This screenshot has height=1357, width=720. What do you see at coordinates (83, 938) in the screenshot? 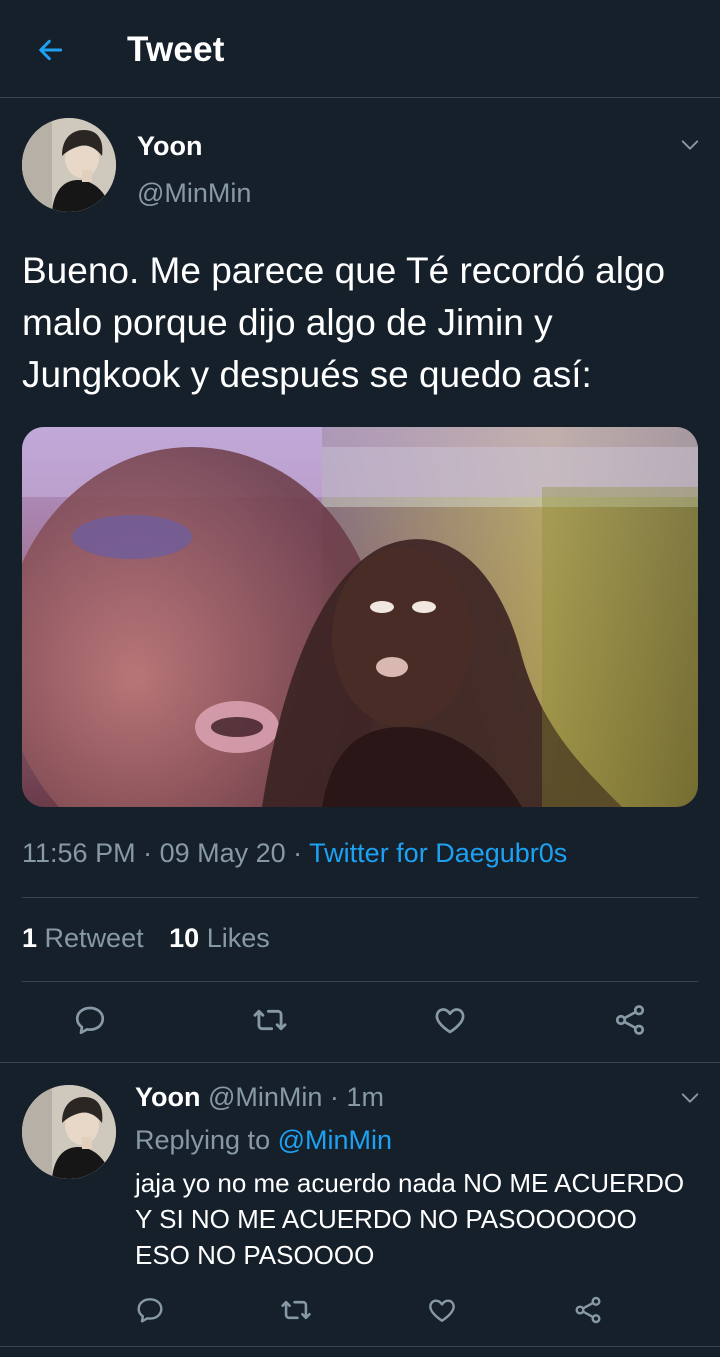
I see `retweets-stat: 1 Retweet` at bounding box center [83, 938].